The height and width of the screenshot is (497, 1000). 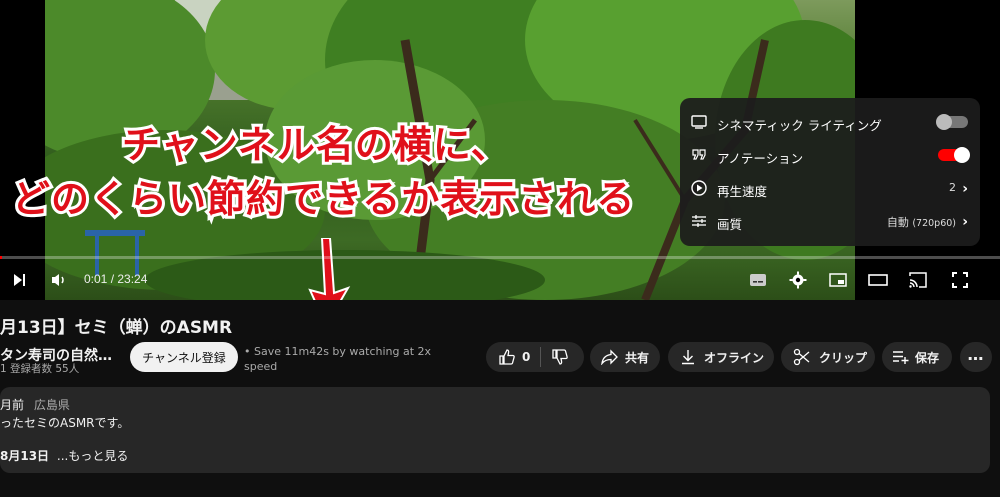 I want to click on settings-button, so click(x=798, y=280).